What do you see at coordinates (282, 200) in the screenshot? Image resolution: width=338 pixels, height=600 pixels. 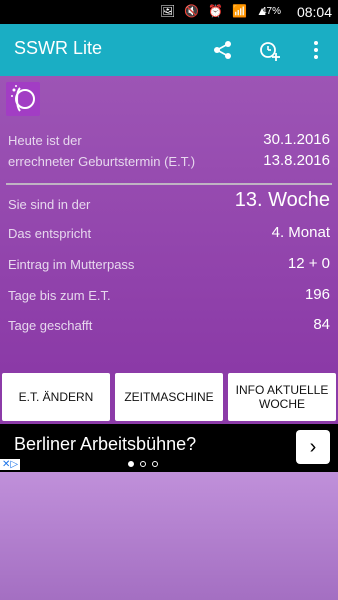 I see `week-value: 13. Woche` at bounding box center [282, 200].